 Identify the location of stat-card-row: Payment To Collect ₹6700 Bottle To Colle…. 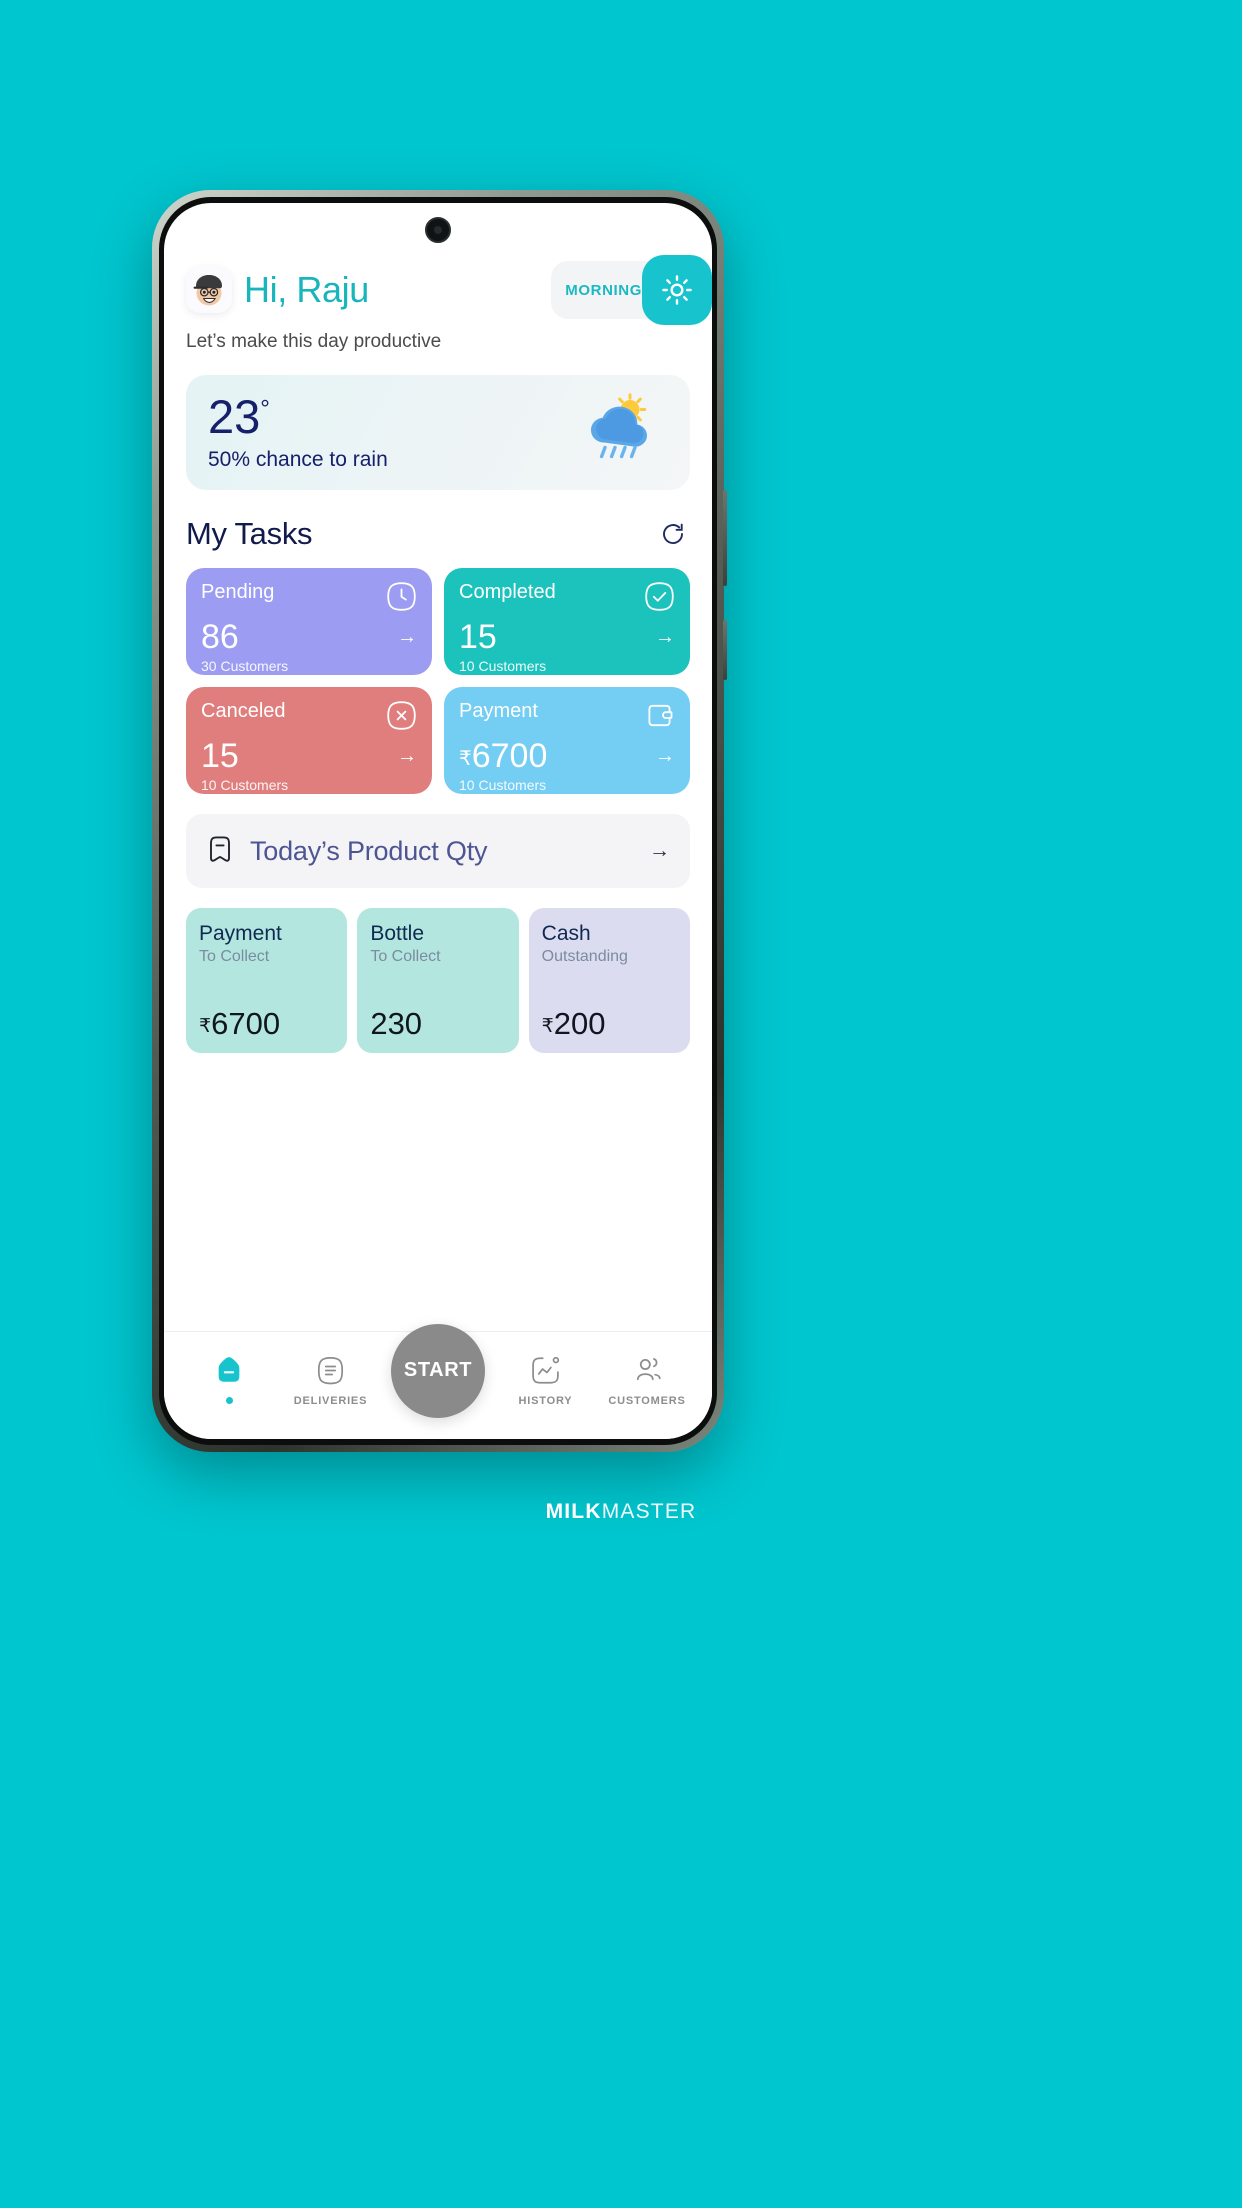
(438, 980).